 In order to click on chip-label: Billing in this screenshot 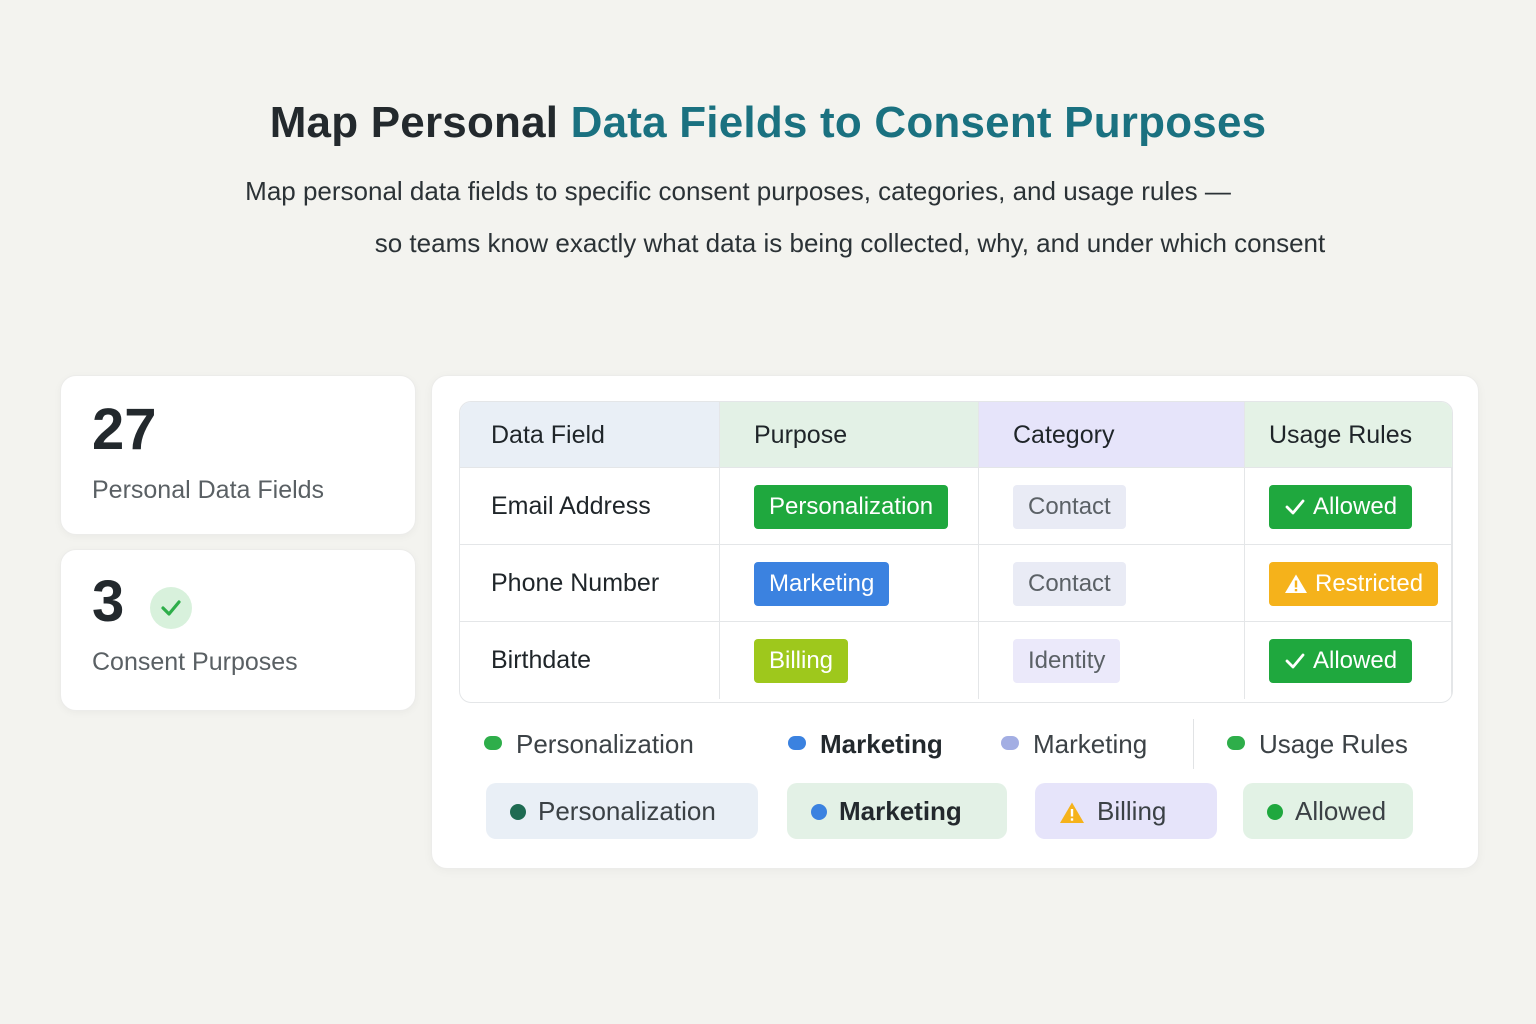, I will do `click(1132, 811)`.